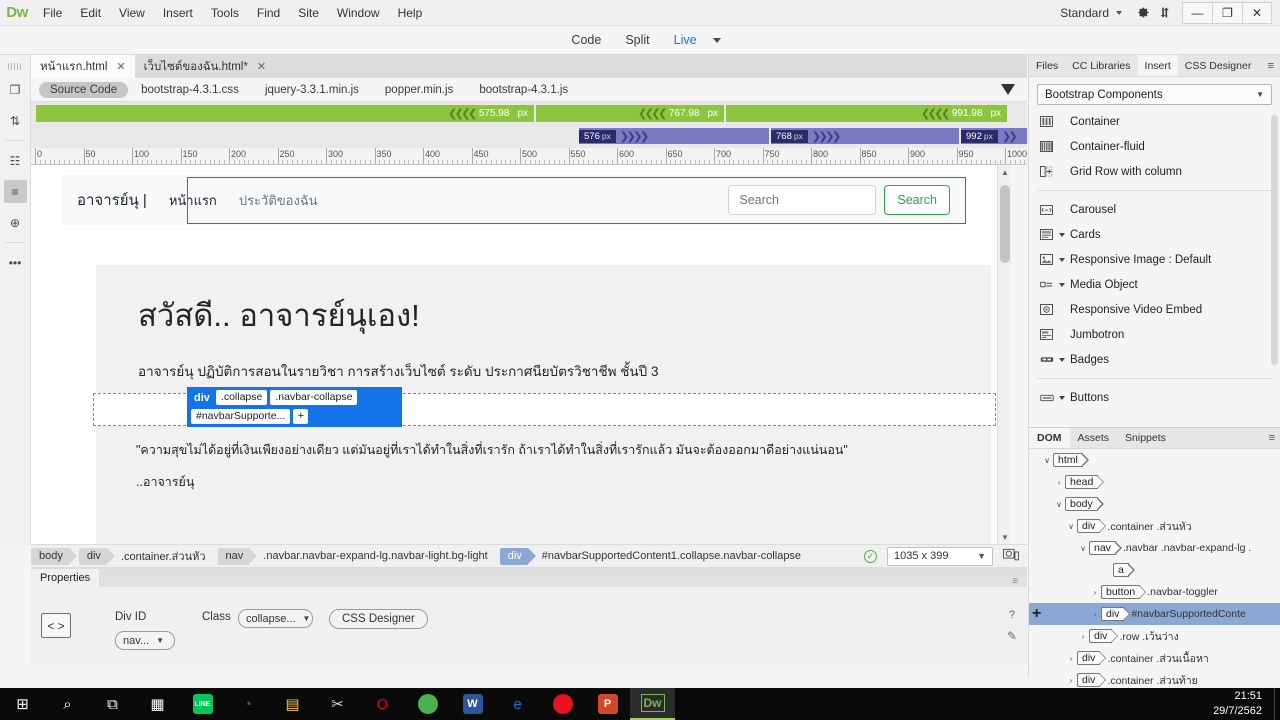  I want to click on preview-device-icon, so click(1011, 556).